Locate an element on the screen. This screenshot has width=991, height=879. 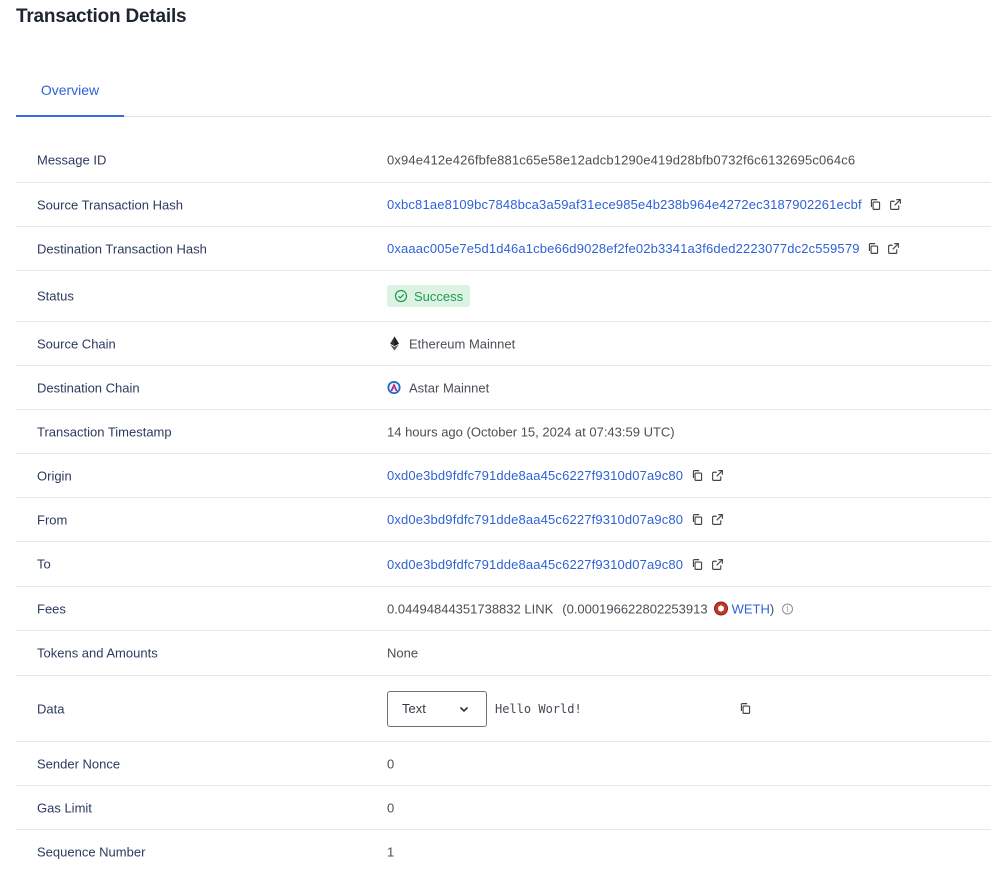
info-icon: i is located at coordinates (788, 608).